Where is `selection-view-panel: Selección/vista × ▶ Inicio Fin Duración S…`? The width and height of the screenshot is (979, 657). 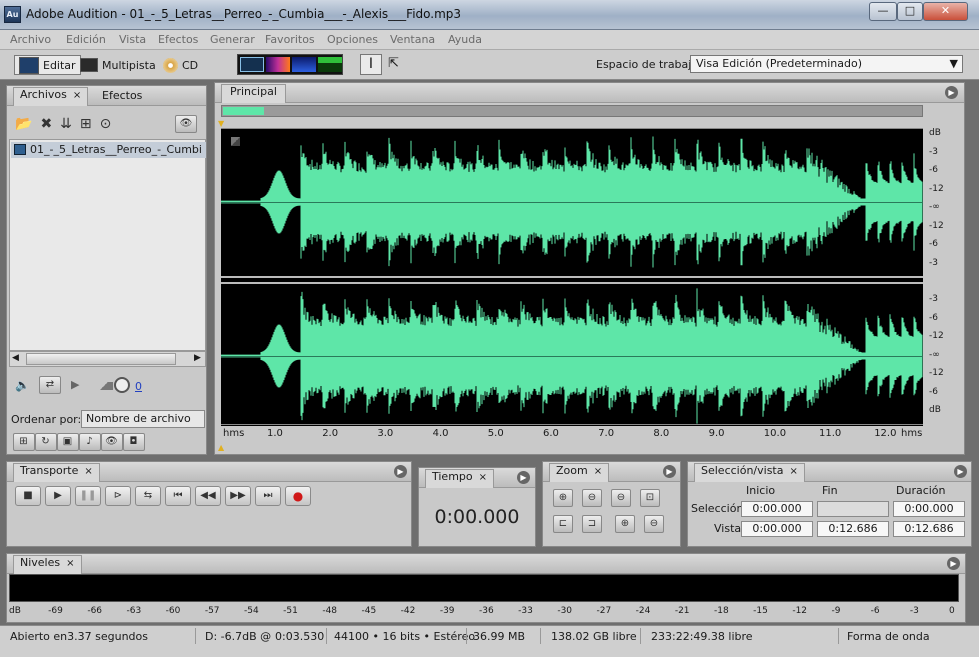 selection-view-panel: Selección/vista × ▶ Inicio Fin Duración S… is located at coordinates (829, 504).